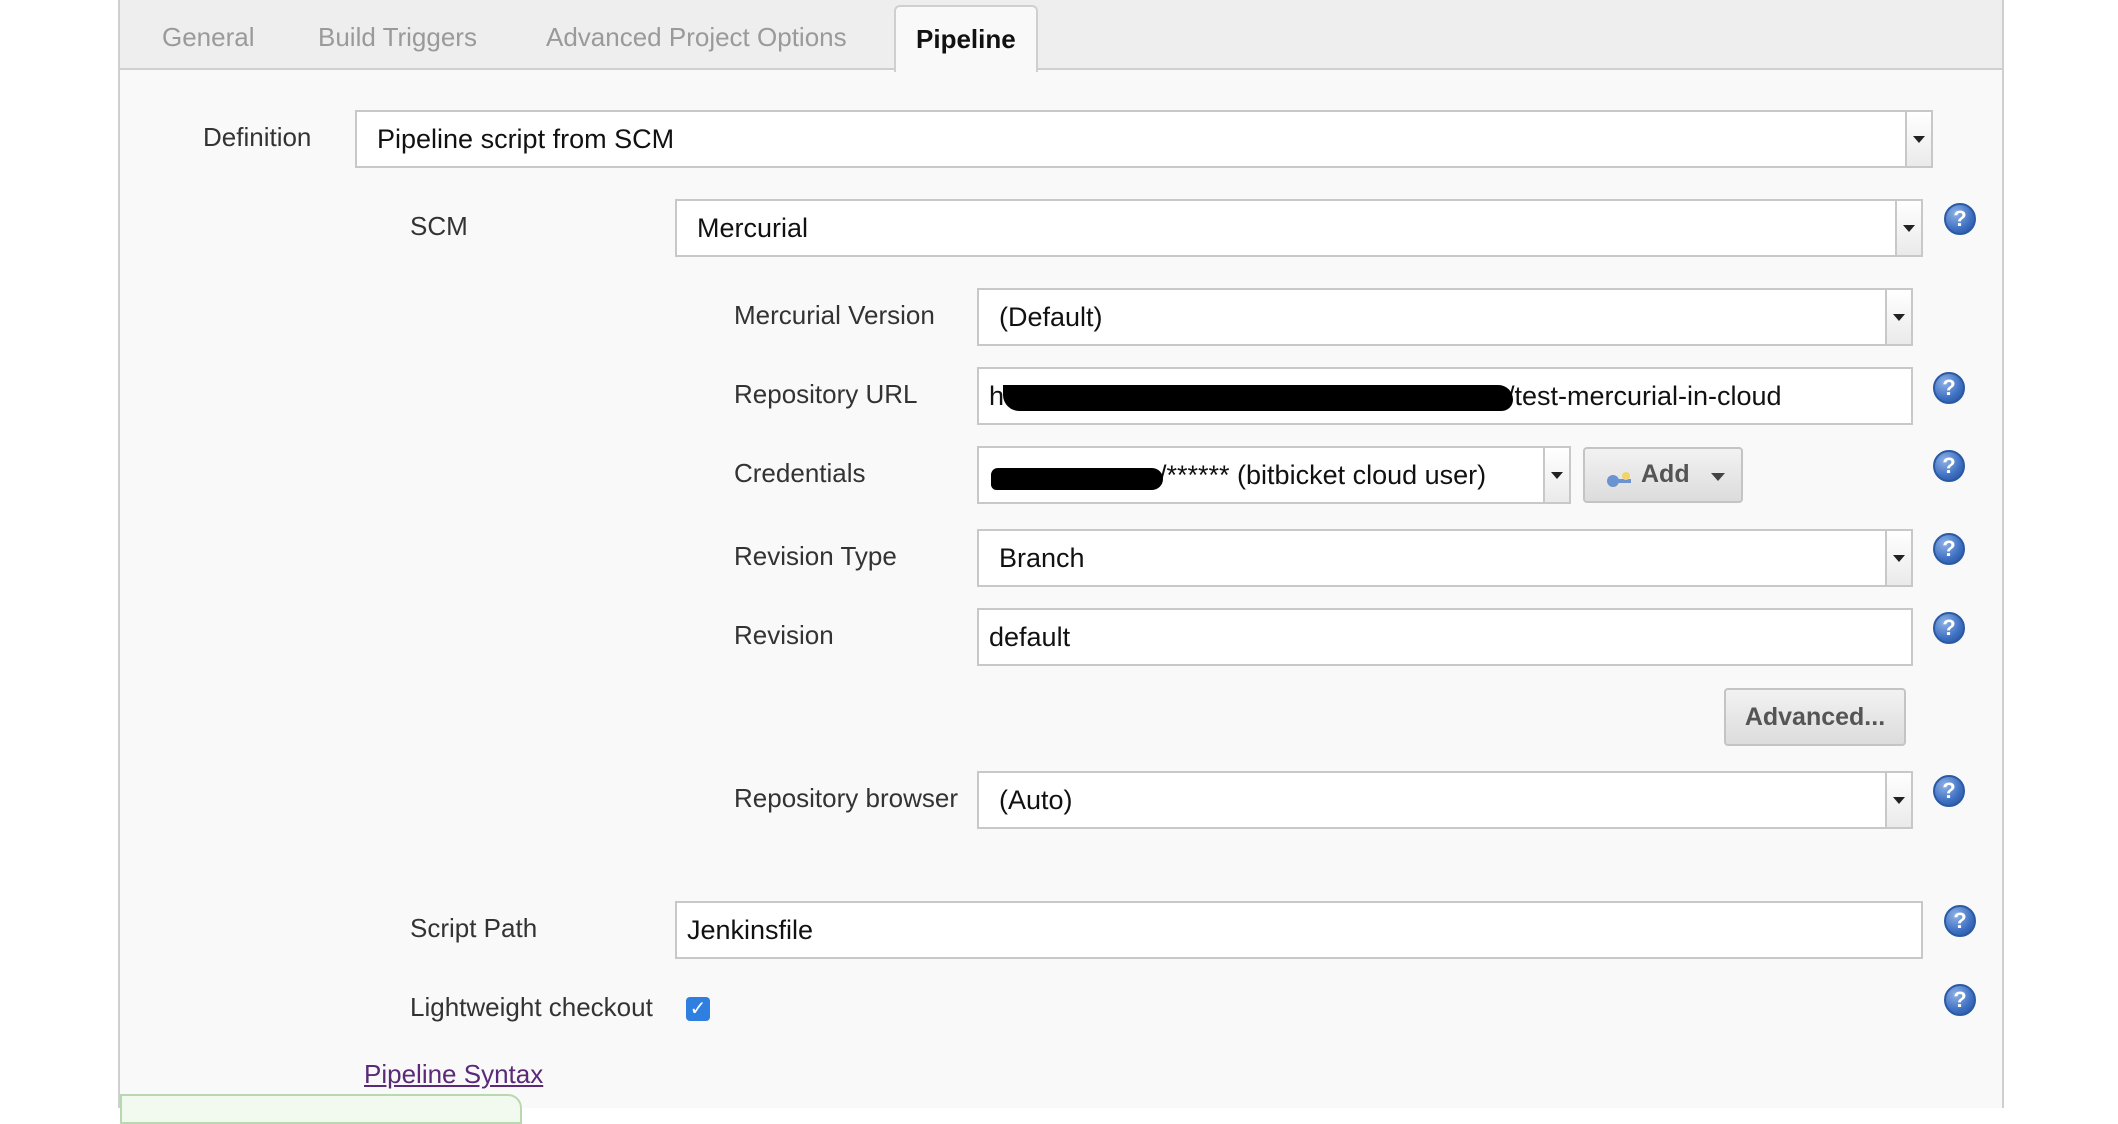  What do you see at coordinates (1042, 558) in the screenshot?
I see `revision-type-value: Branch` at bounding box center [1042, 558].